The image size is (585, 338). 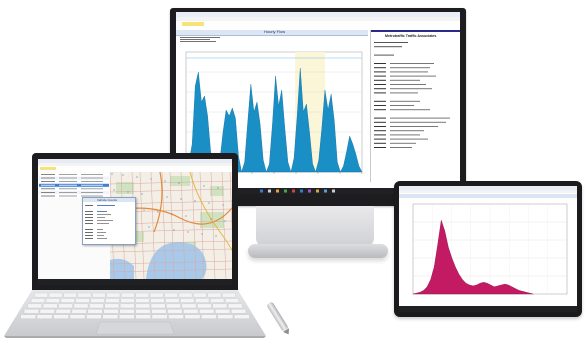 What do you see at coordinates (415, 31) in the screenshot?
I see `report-top-rule` at bounding box center [415, 31].